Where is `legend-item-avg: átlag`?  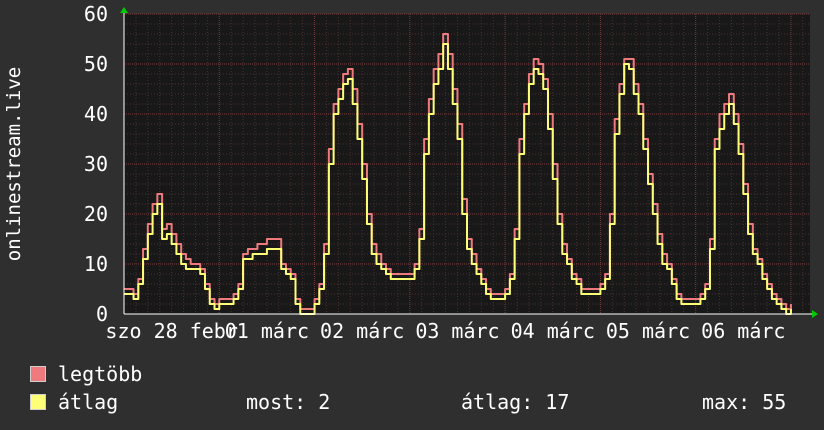
legend-item-avg: átlag is located at coordinates (74, 402).